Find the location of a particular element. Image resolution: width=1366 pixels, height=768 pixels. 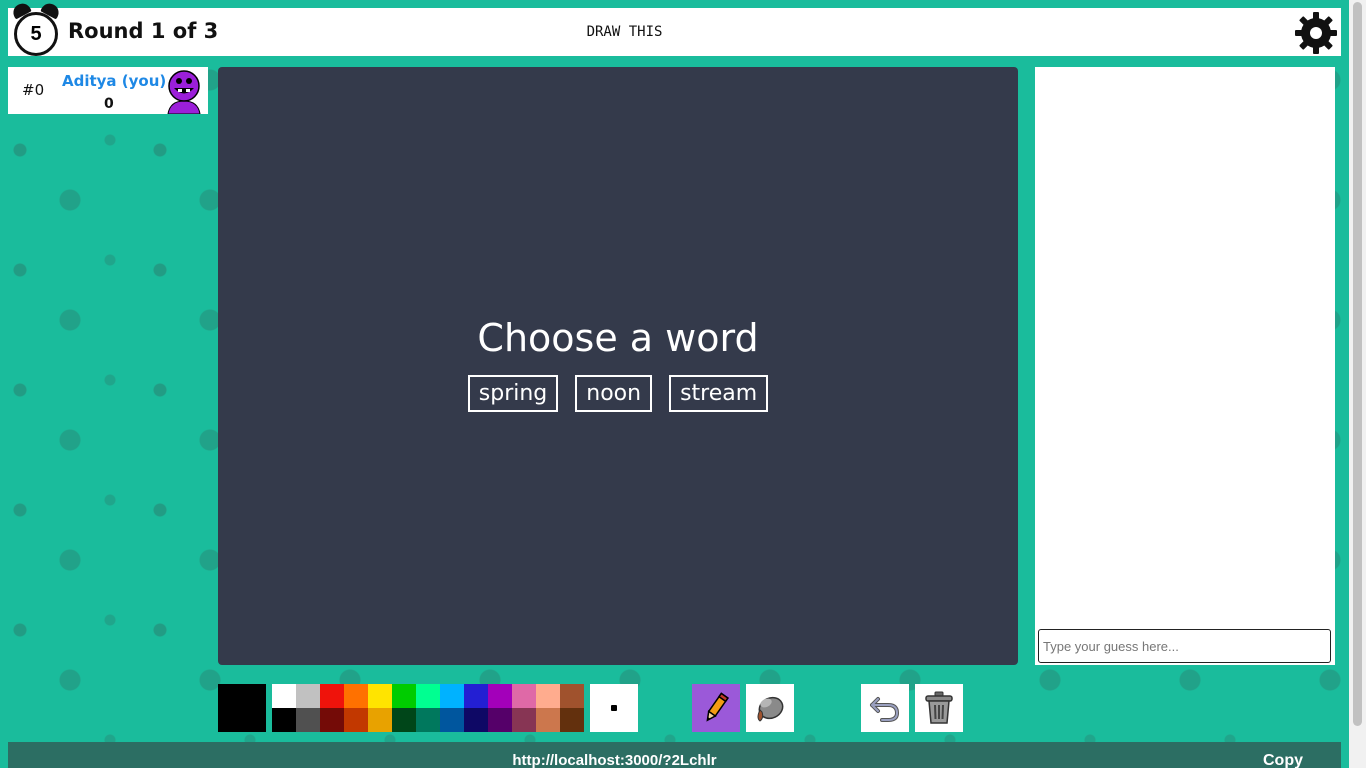

scrollbar-thumb is located at coordinates (1357, 364).